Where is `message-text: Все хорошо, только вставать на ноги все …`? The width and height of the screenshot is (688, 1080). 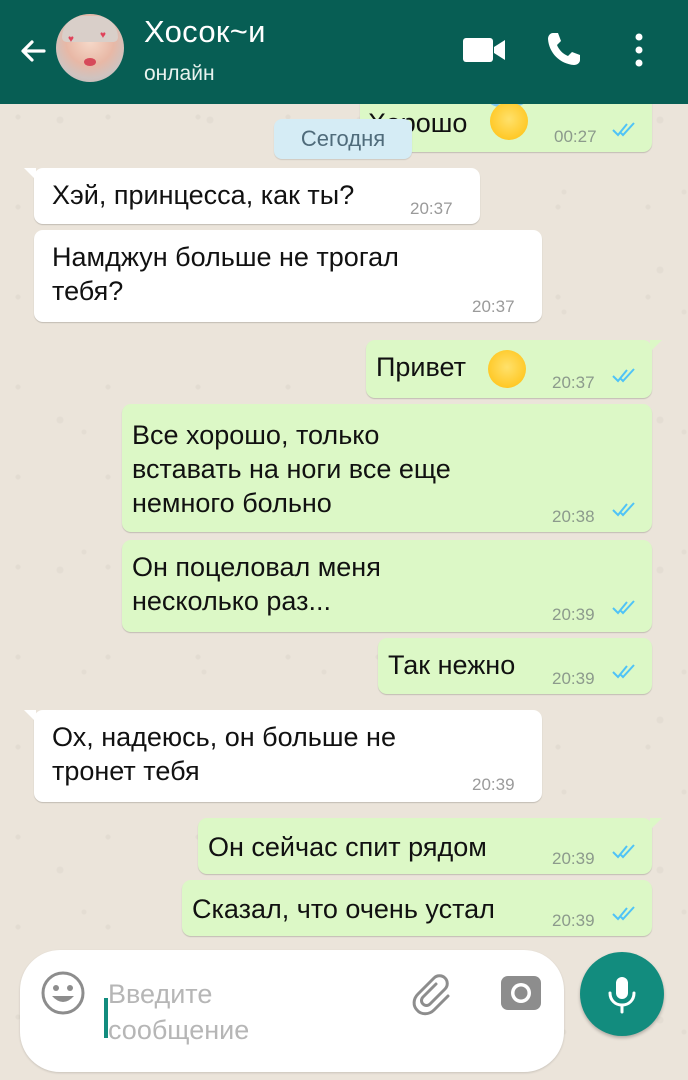
message-text: Все хорошо, только вставать на ноги все … is located at coordinates (291, 469).